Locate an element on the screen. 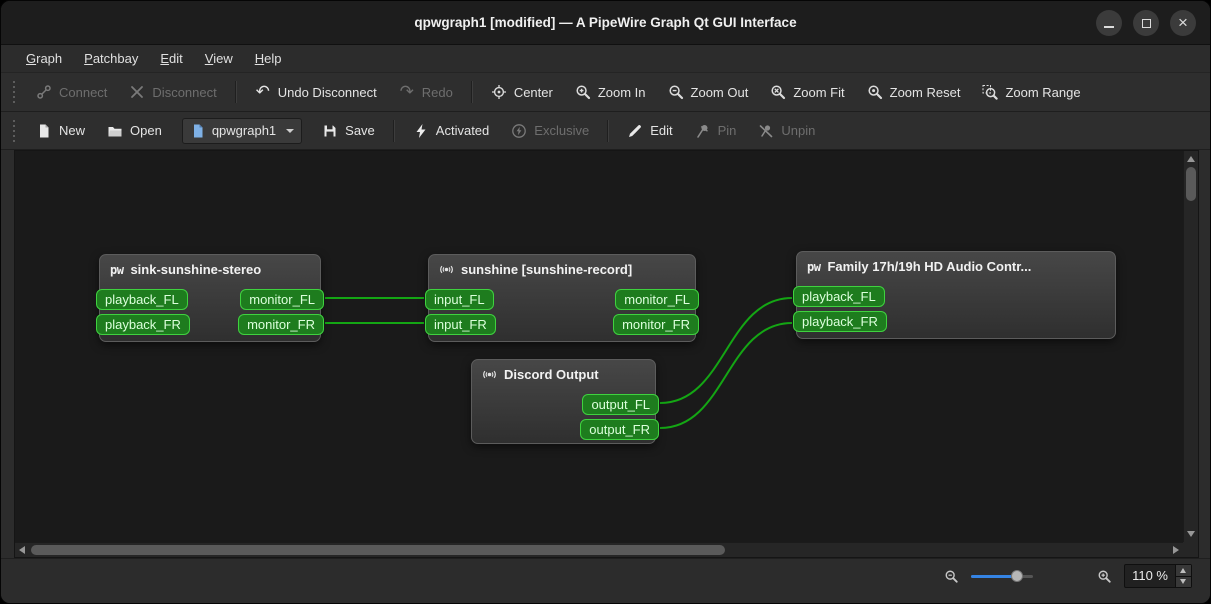 The width and height of the screenshot is (1211, 604). spin-up-button is located at coordinates (1183, 571).